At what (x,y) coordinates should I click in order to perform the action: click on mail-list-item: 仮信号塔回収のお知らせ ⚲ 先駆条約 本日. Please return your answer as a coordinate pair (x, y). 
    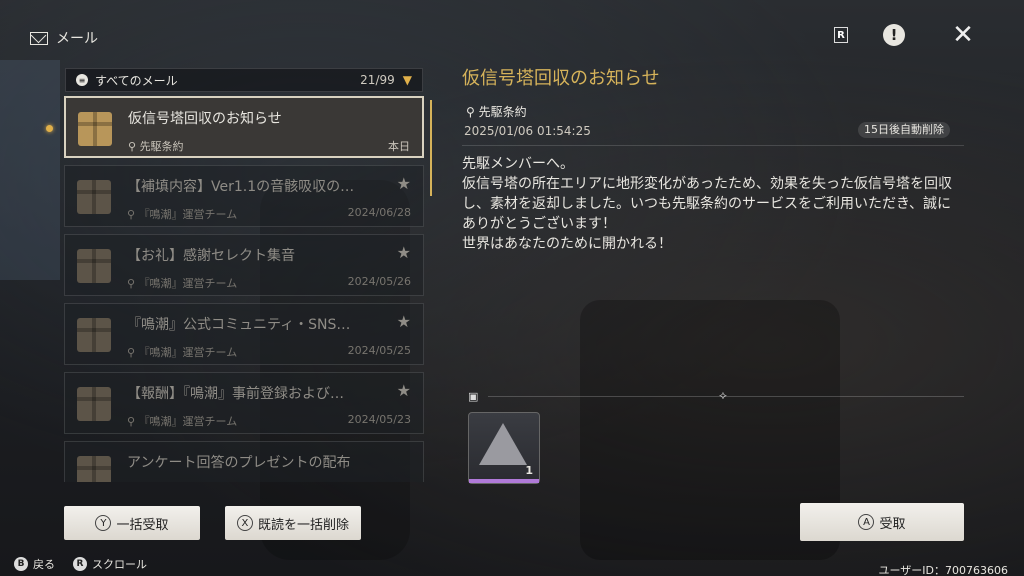
    Looking at the image, I should click on (244, 127).